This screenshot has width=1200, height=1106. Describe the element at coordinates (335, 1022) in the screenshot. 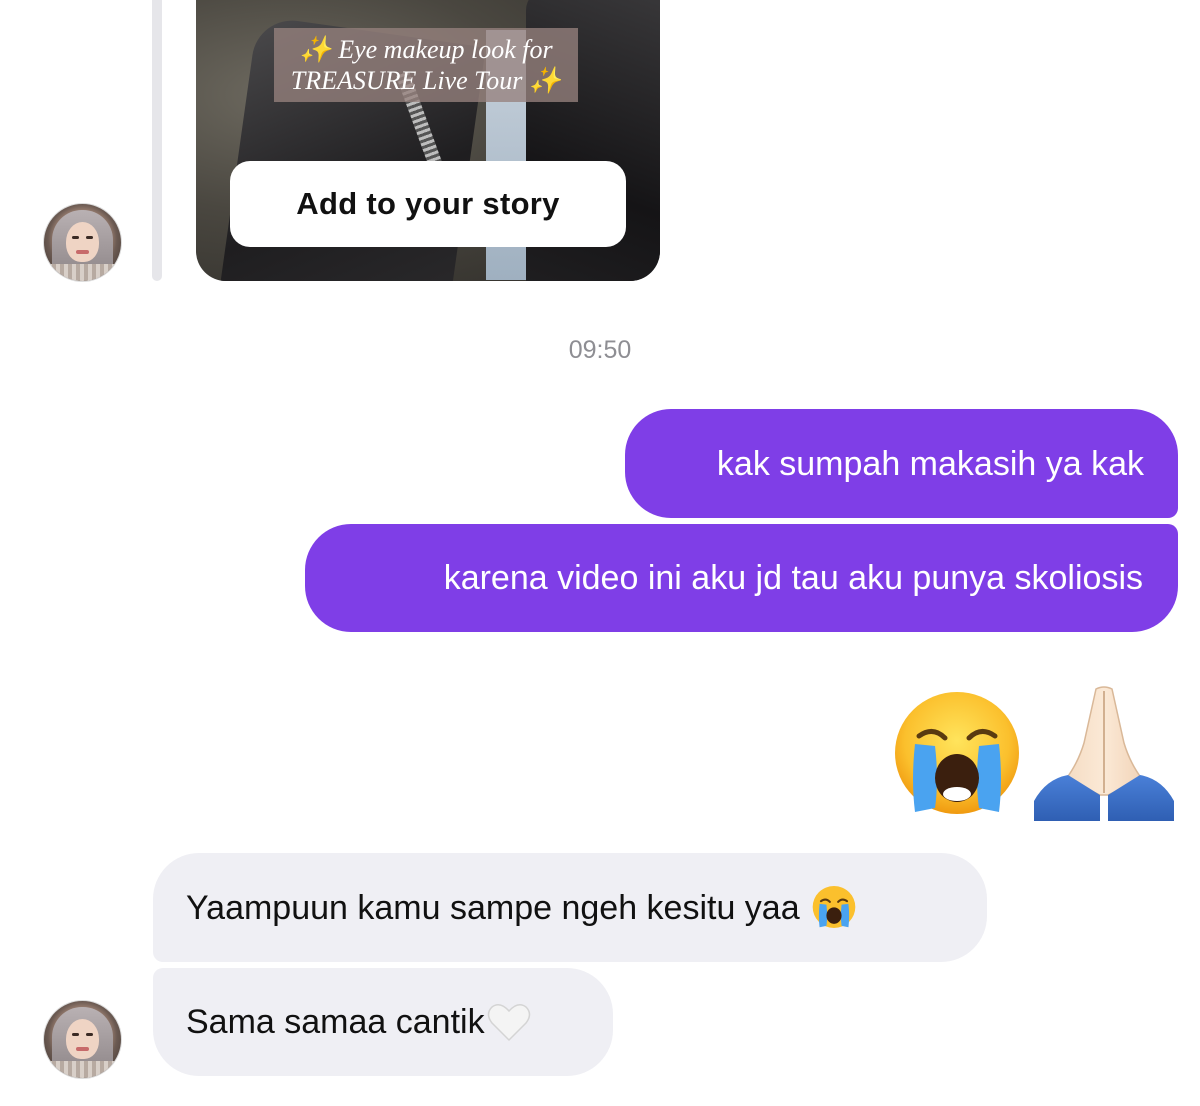

I see `message-text: Sama samaa cantik` at that location.